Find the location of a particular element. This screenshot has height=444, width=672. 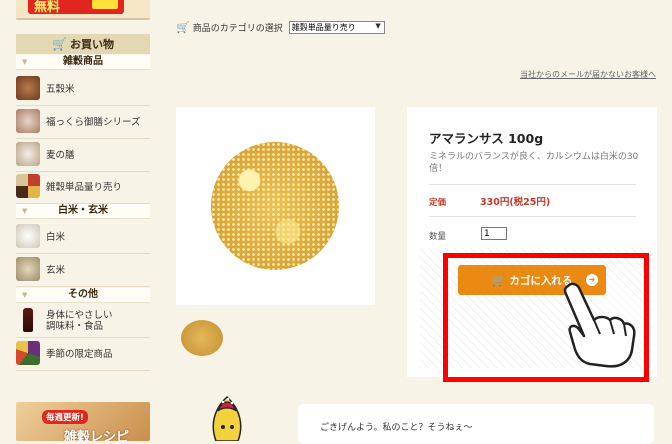

logo-text: 無料 is located at coordinates (47, 7).